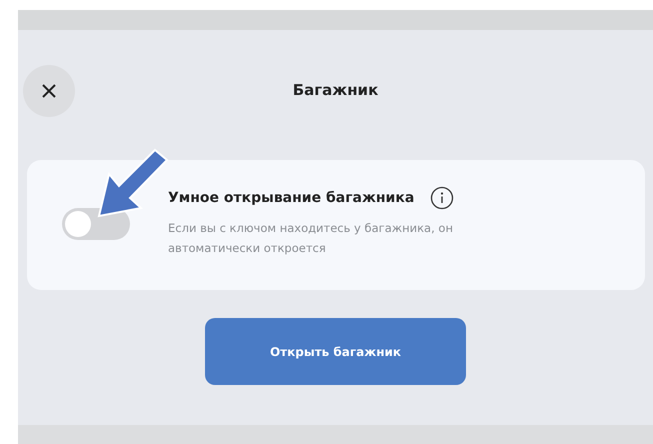 The height and width of the screenshot is (444, 653). Describe the element at coordinates (311, 238) in the screenshot. I see `setting-description: Если вы с ключом находитесь у багажника, он автоматически откроется` at that location.